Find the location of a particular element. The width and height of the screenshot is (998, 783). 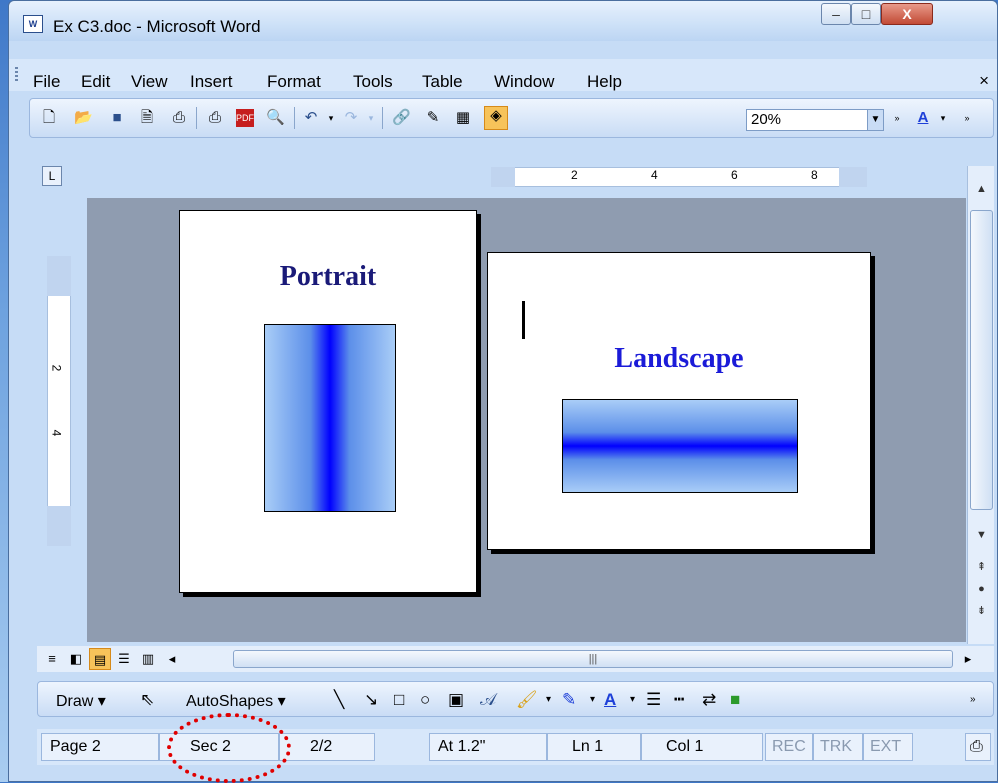

scroll-left-icon: ◂ is located at coordinates (172, 659).